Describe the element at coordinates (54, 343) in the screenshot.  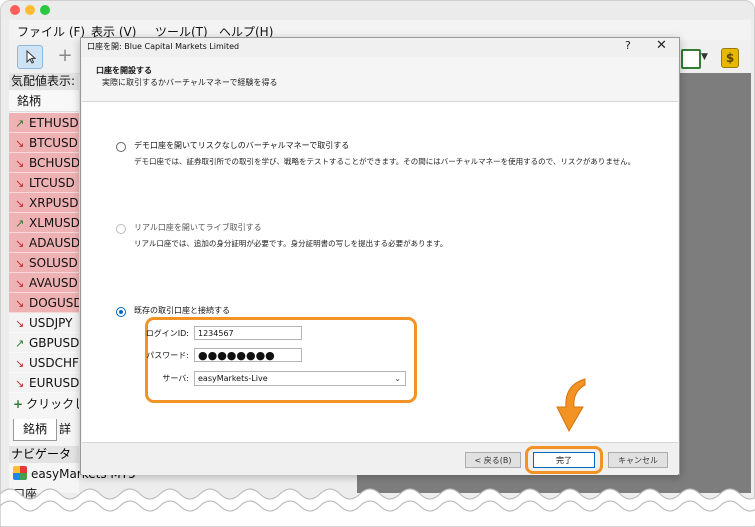
I see `symbol-name: GBPUSD` at that location.